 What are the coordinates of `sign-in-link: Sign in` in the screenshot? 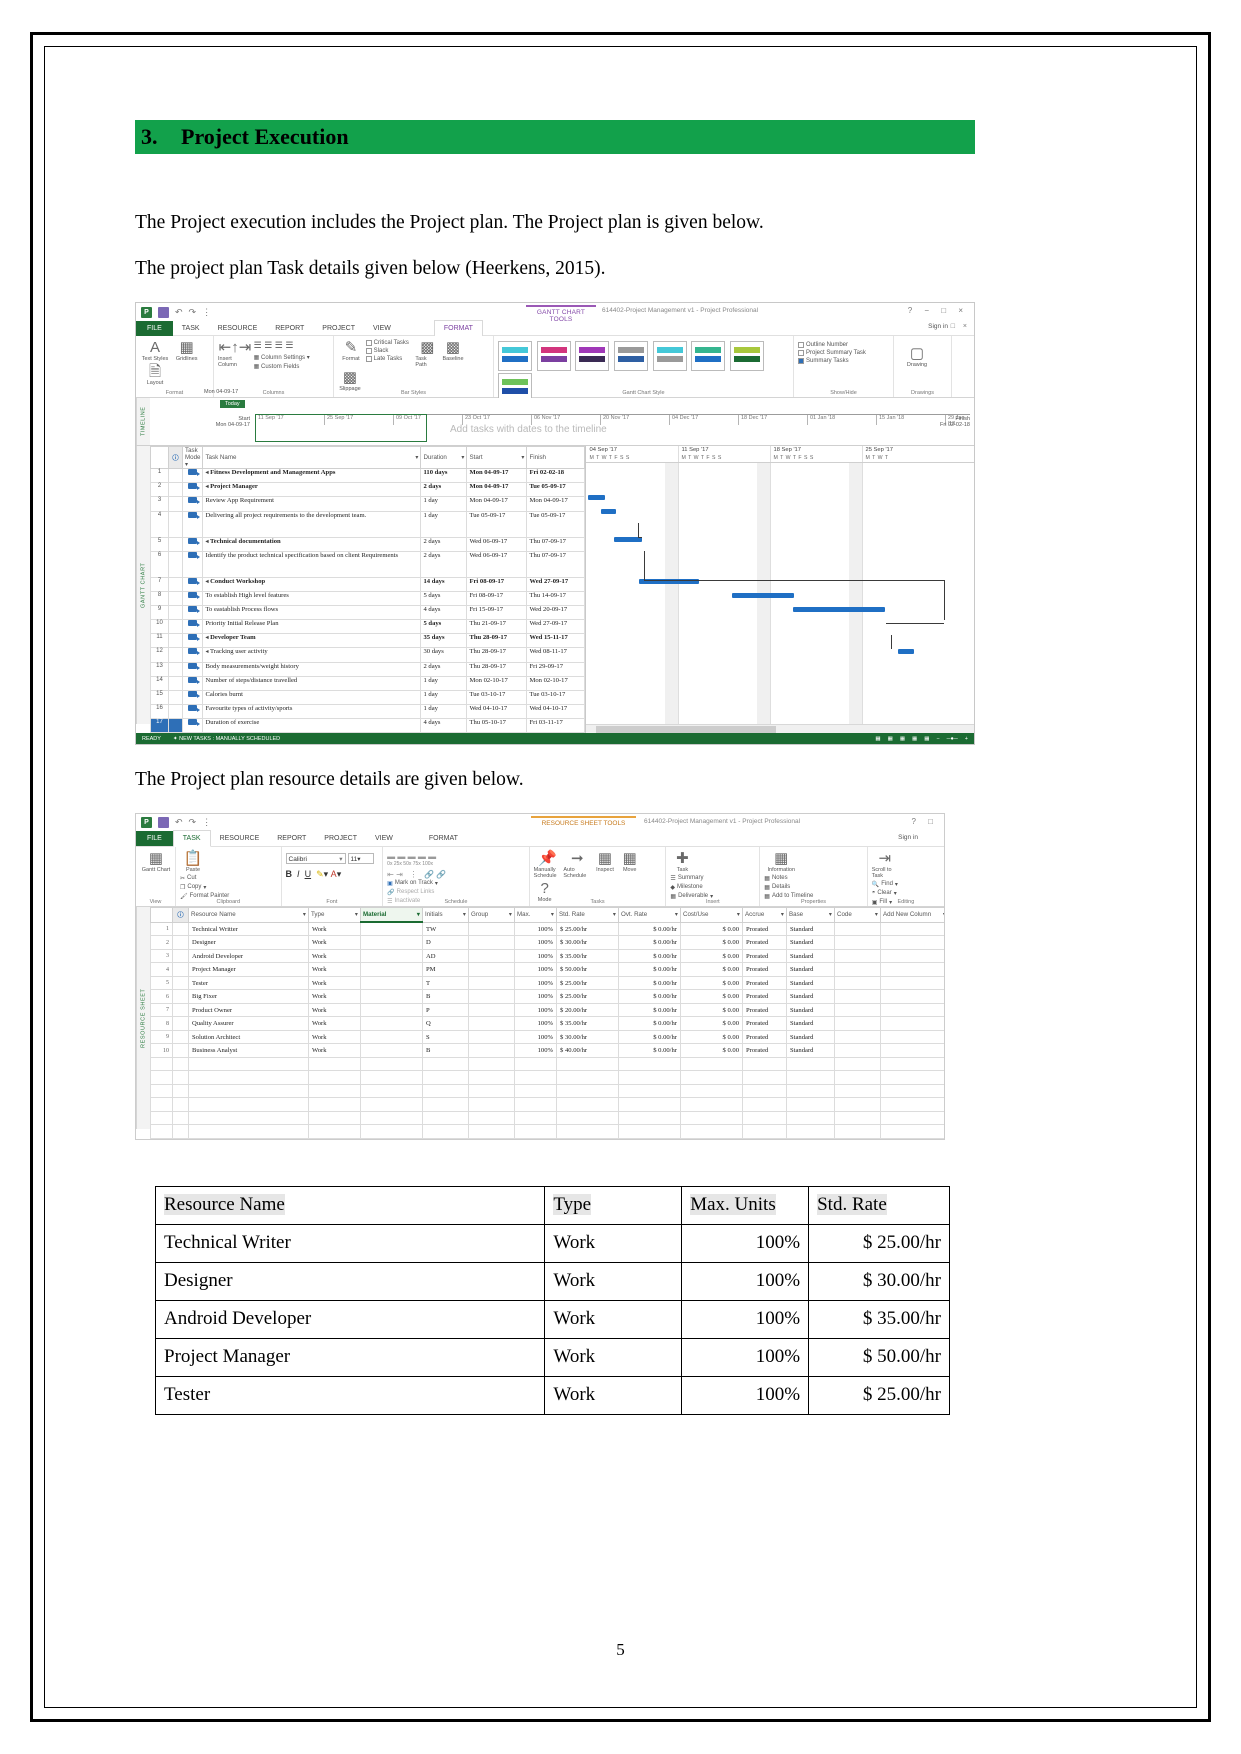 It's located at (908, 837).